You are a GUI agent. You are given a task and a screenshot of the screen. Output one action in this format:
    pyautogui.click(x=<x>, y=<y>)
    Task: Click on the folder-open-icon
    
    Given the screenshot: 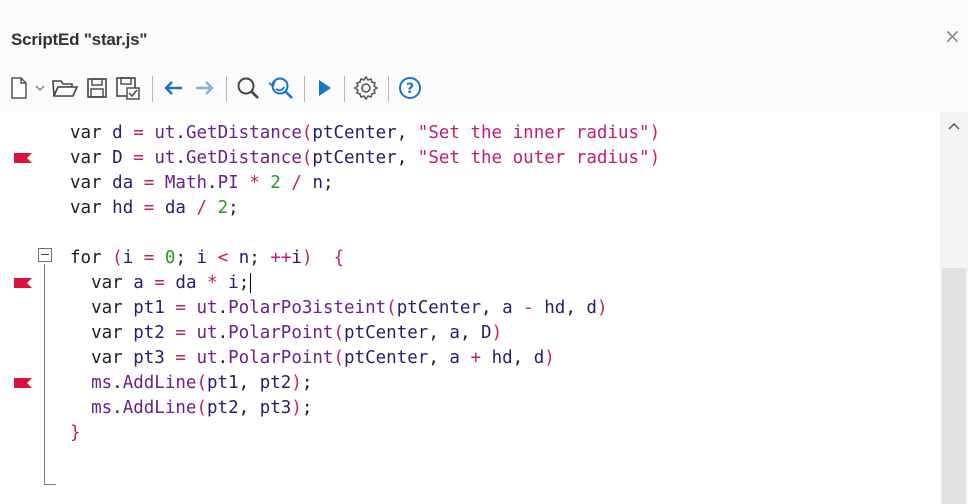 What is the action you would take?
    pyautogui.click(x=65, y=88)
    